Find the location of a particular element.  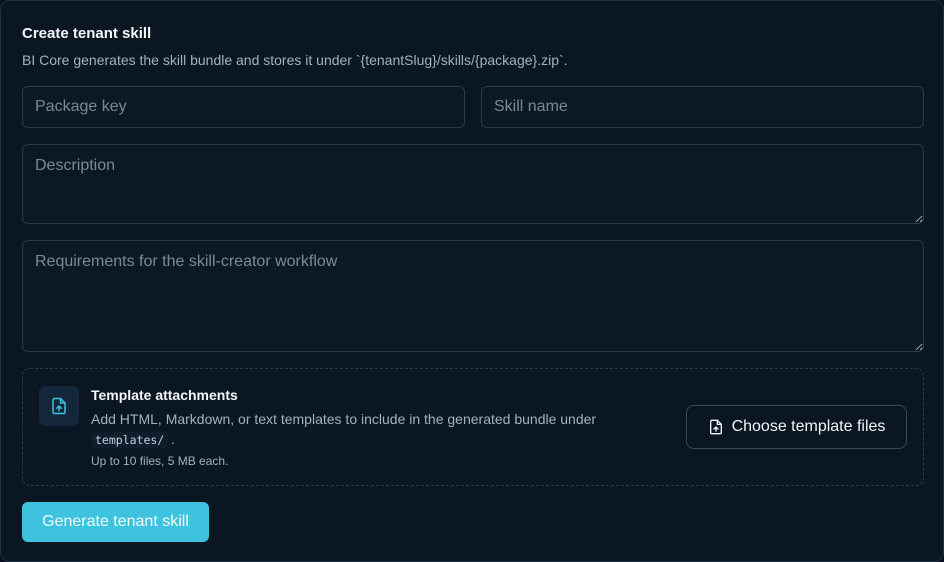

skill-name-input is located at coordinates (702, 107).